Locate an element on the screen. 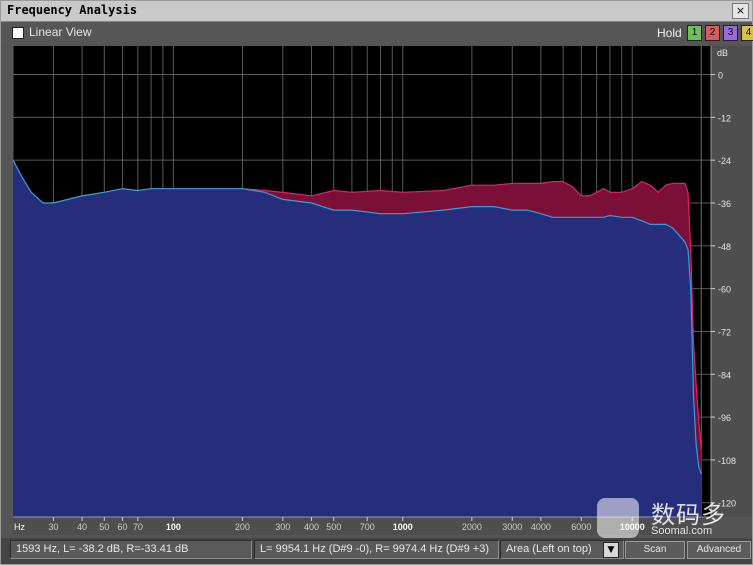  x-tick-label: 700 is located at coordinates (367, 527).